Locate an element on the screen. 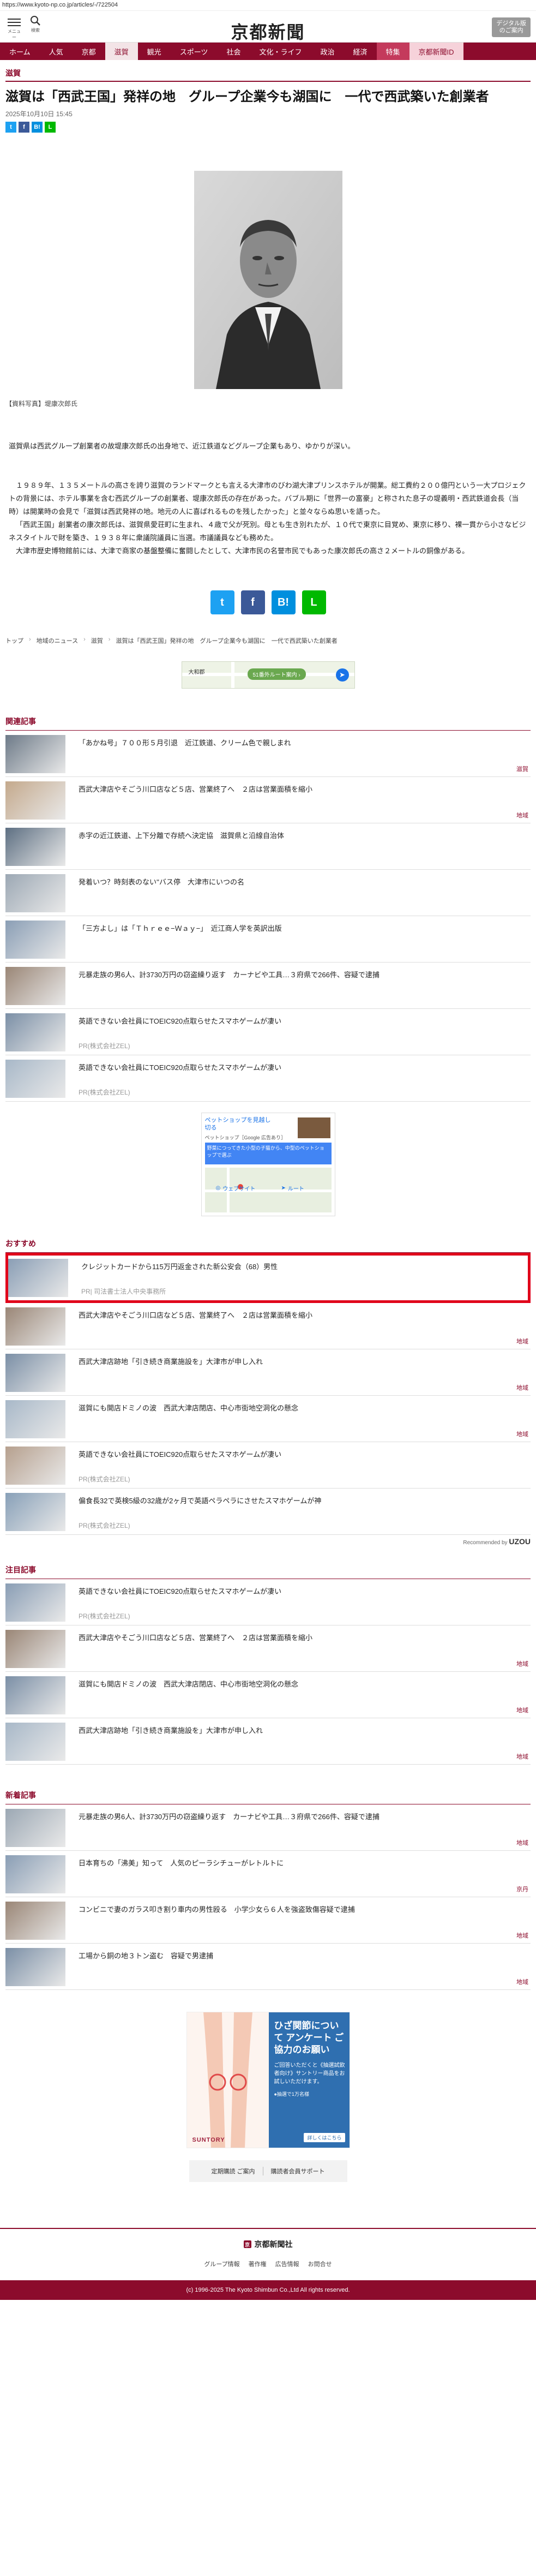 This screenshot has width=536, height=2576. list-item: 赤字の近江鉄道、上下分離で存続へ決定協 滋賀県と沿線自治体 is located at coordinates (268, 847).